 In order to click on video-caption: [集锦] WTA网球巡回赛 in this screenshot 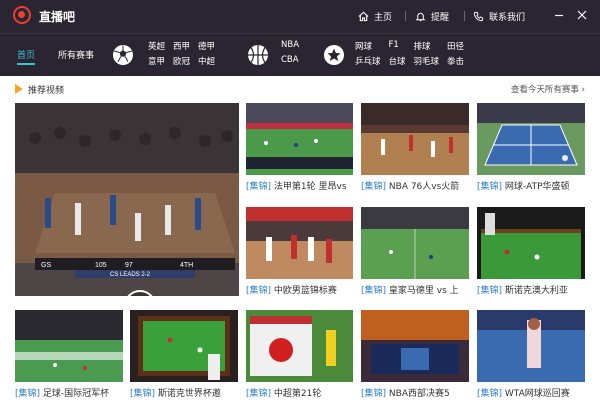, I will do `click(531, 392)`.